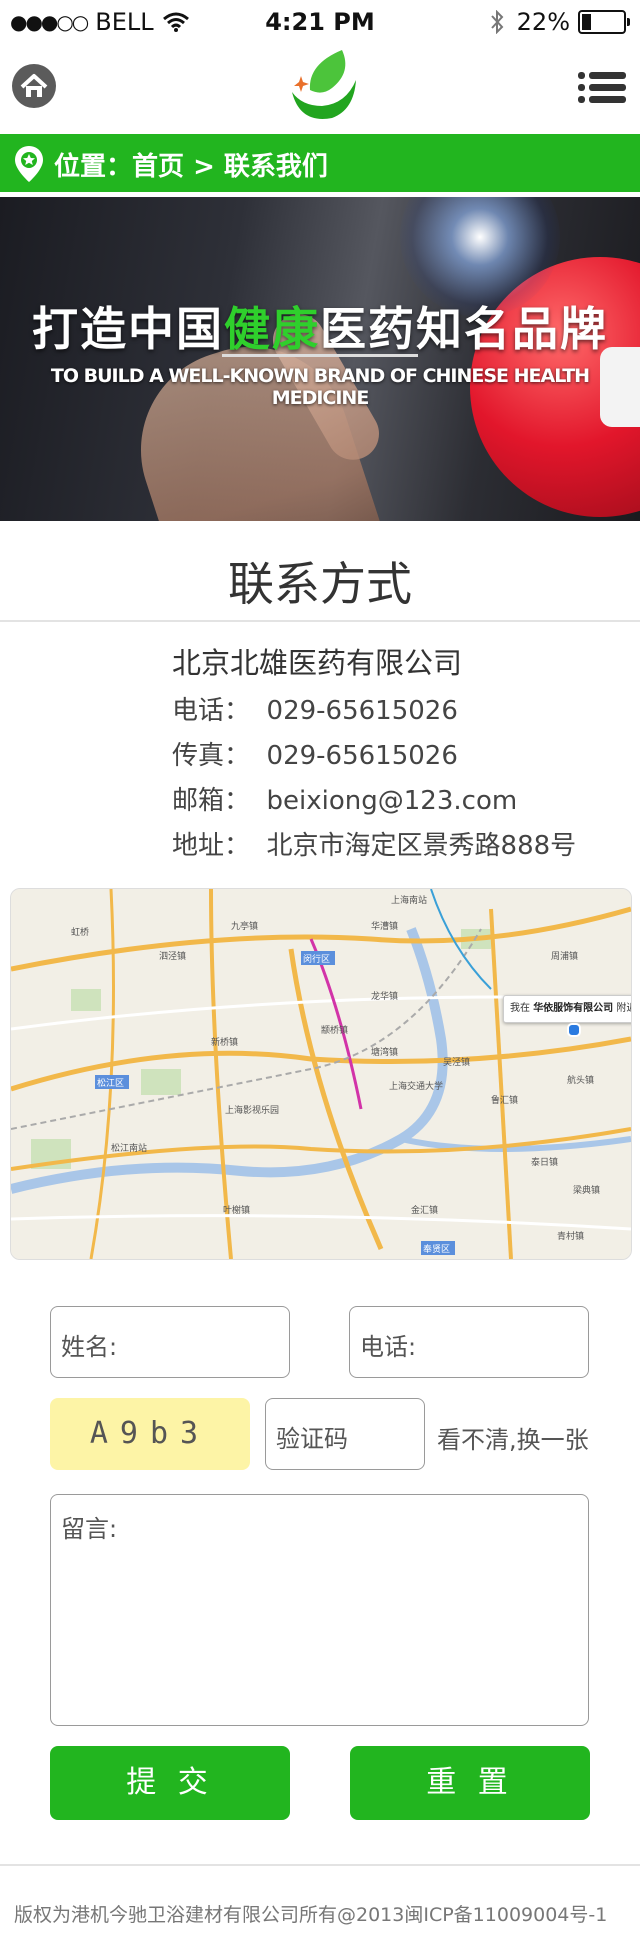 This screenshot has width=640, height=1946. I want to click on contact-address: 地址： 北京市海定区景秀路888号, so click(374, 846).